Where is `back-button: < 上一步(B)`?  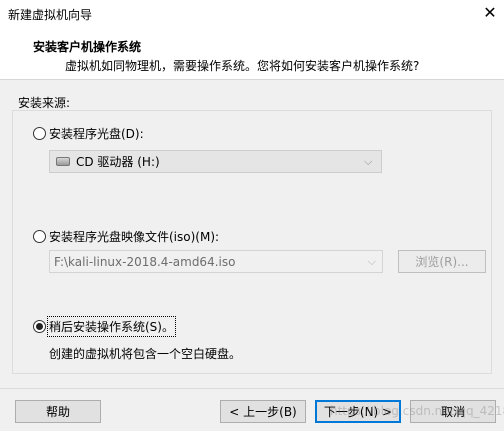
back-button: < 上一步(B) is located at coordinates (263, 411).